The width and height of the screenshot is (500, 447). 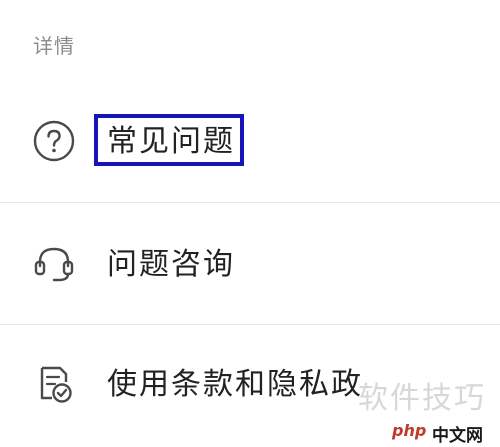 I want to click on headset-icon, so click(x=54, y=264).